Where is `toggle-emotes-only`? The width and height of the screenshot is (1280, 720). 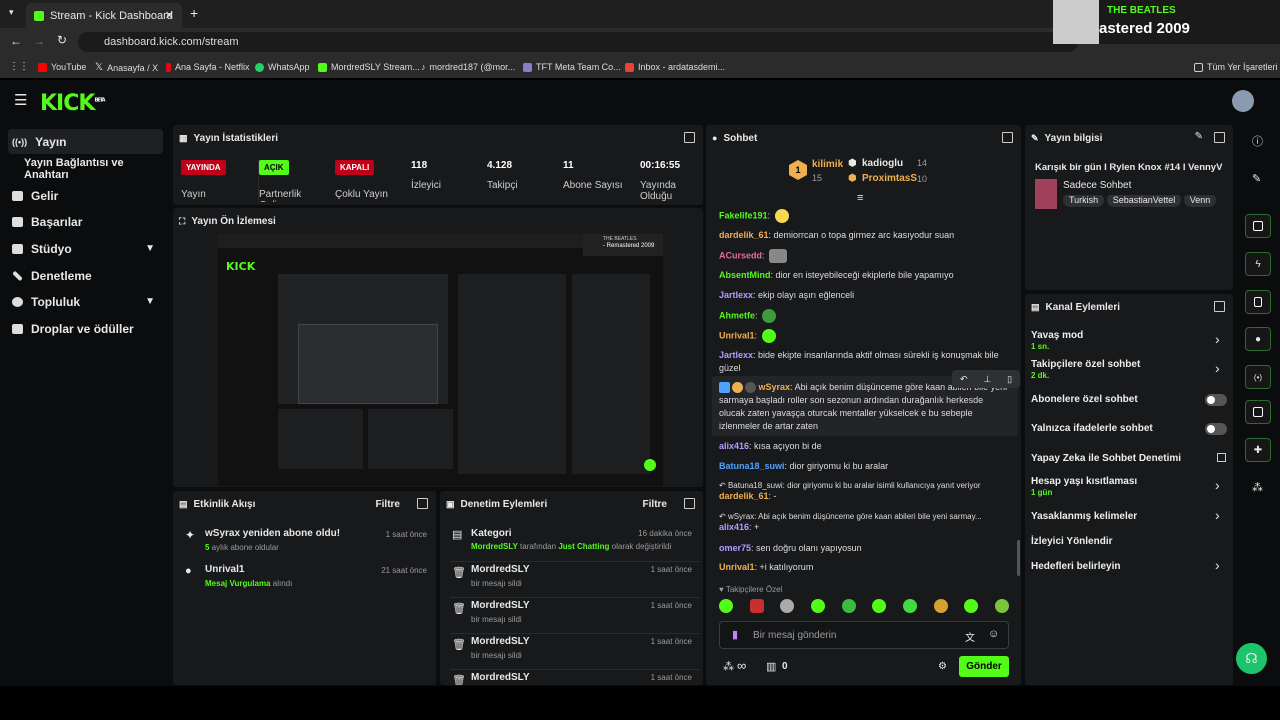
toggle-emotes-only is located at coordinates (1216, 429).